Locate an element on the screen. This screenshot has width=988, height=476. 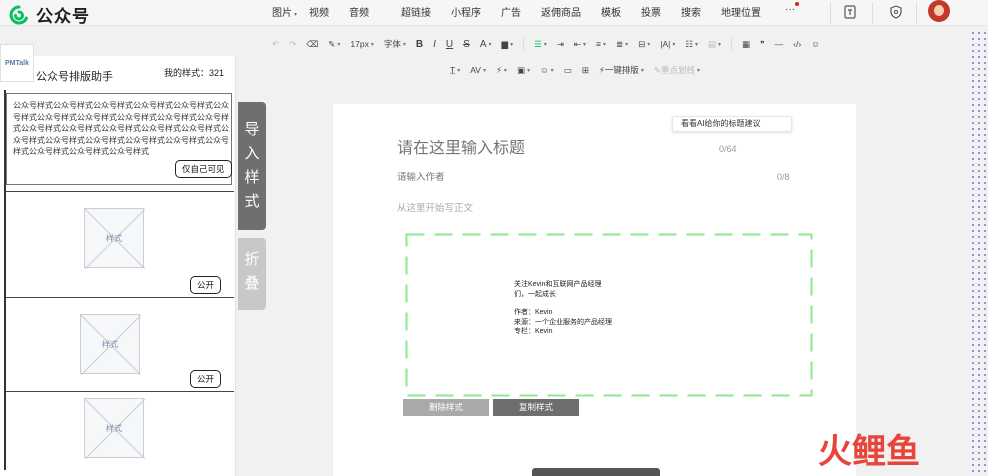
list-icon: ☷ ▾ is located at coordinates (691, 44).